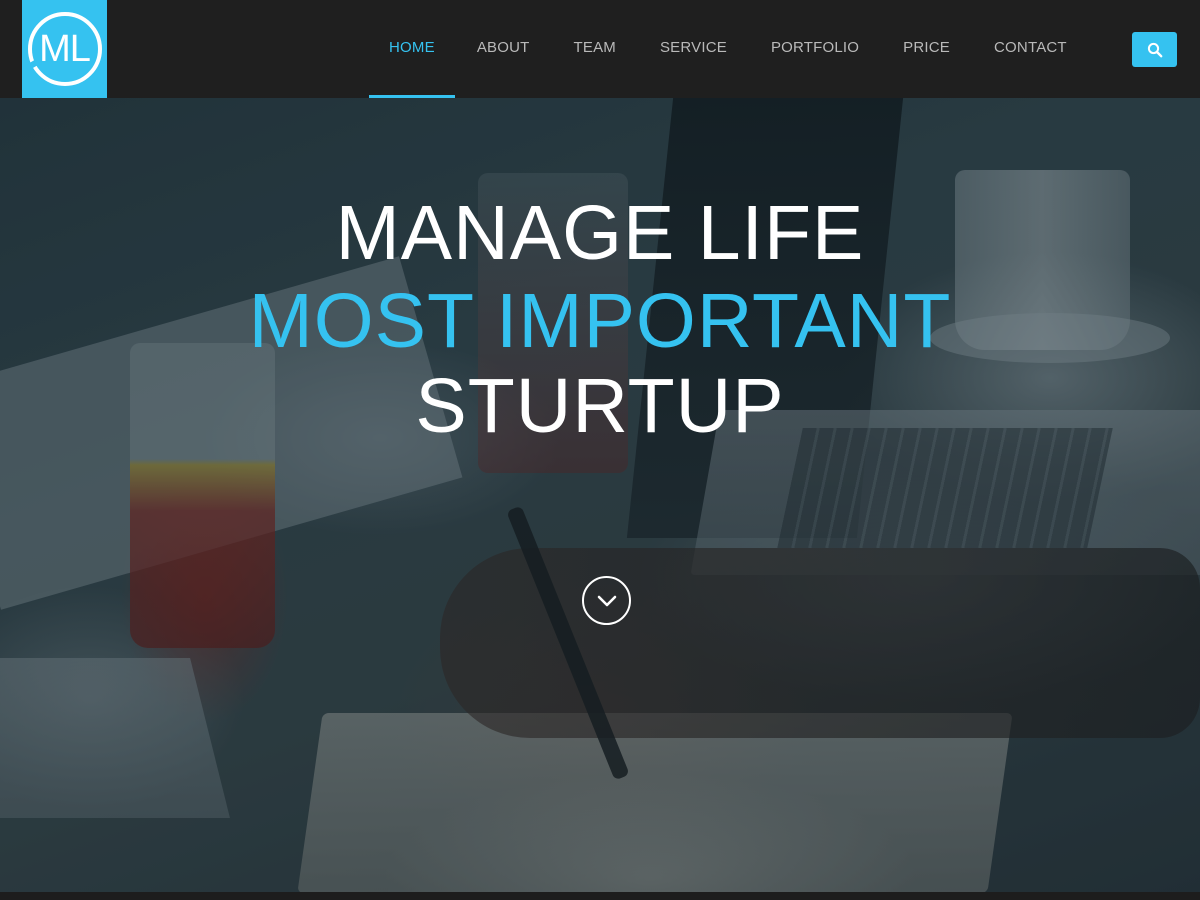 Image resolution: width=1200 pixels, height=900 pixels. I want to click on nav-item-service: SERVICE, so click(693, 49).